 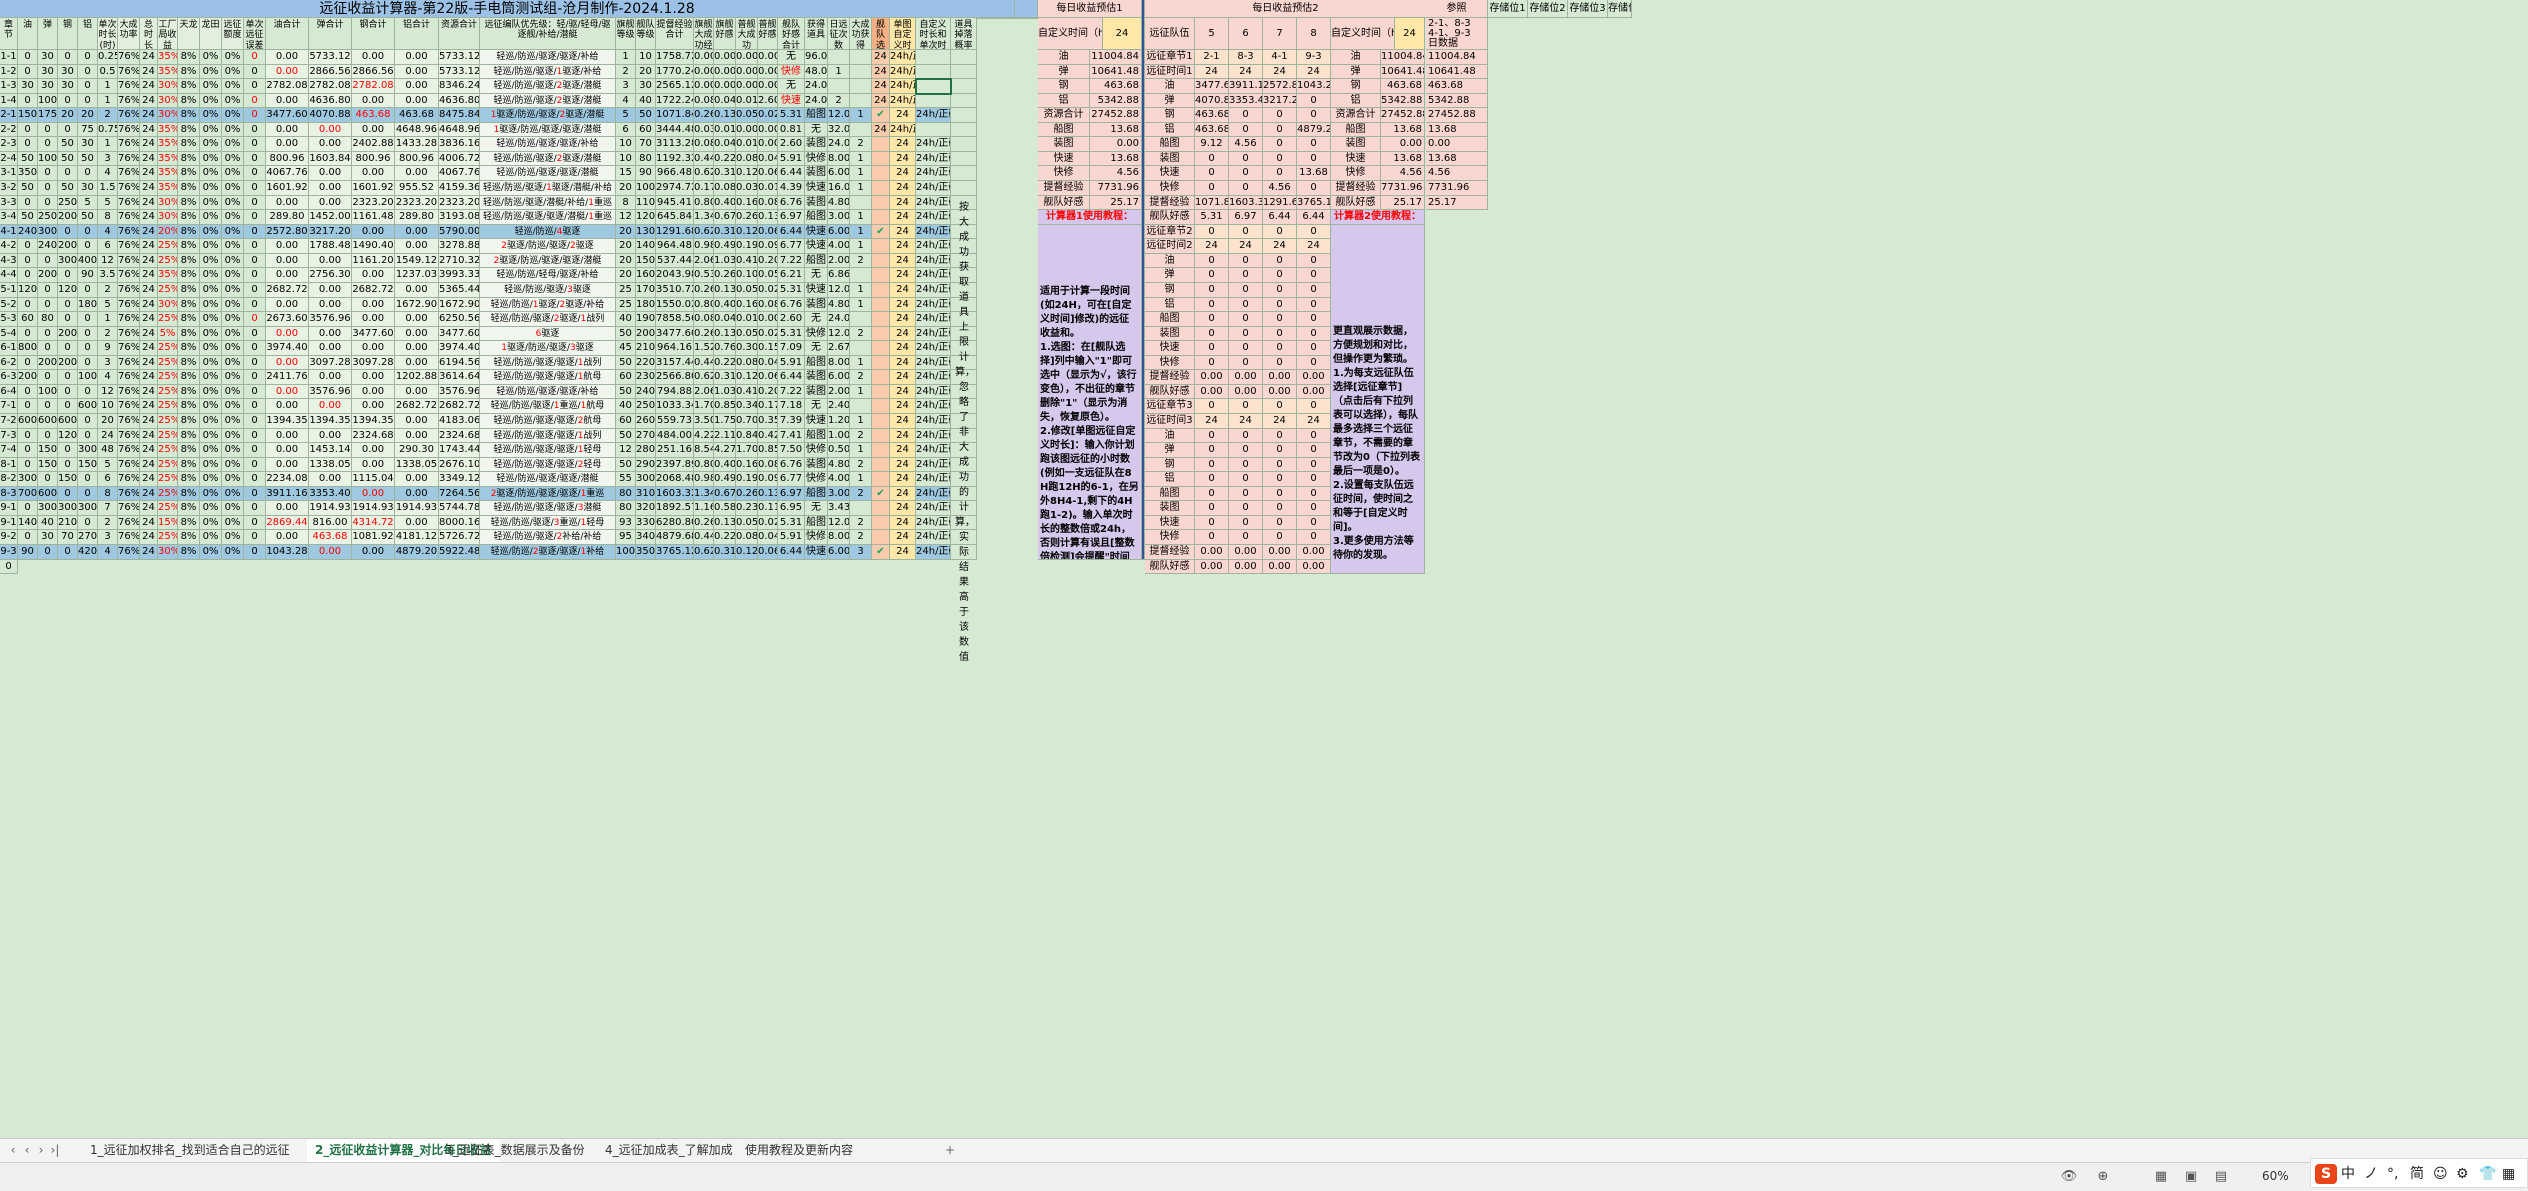 I want to click on table-cell: 0.06, so click(x=768, y=377).